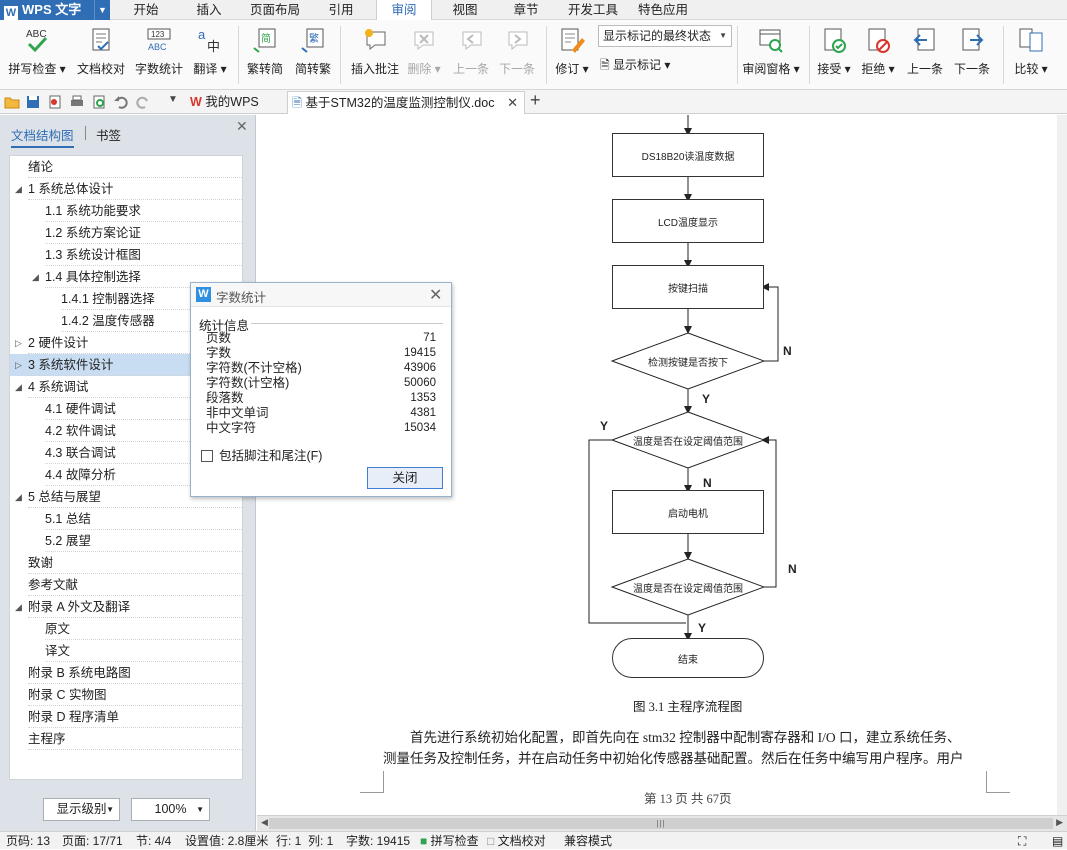  What do you see at coordinates (526, 10) in the screenshot?
I see `tab-chapter: 章节` at bounding box center [526, 10].